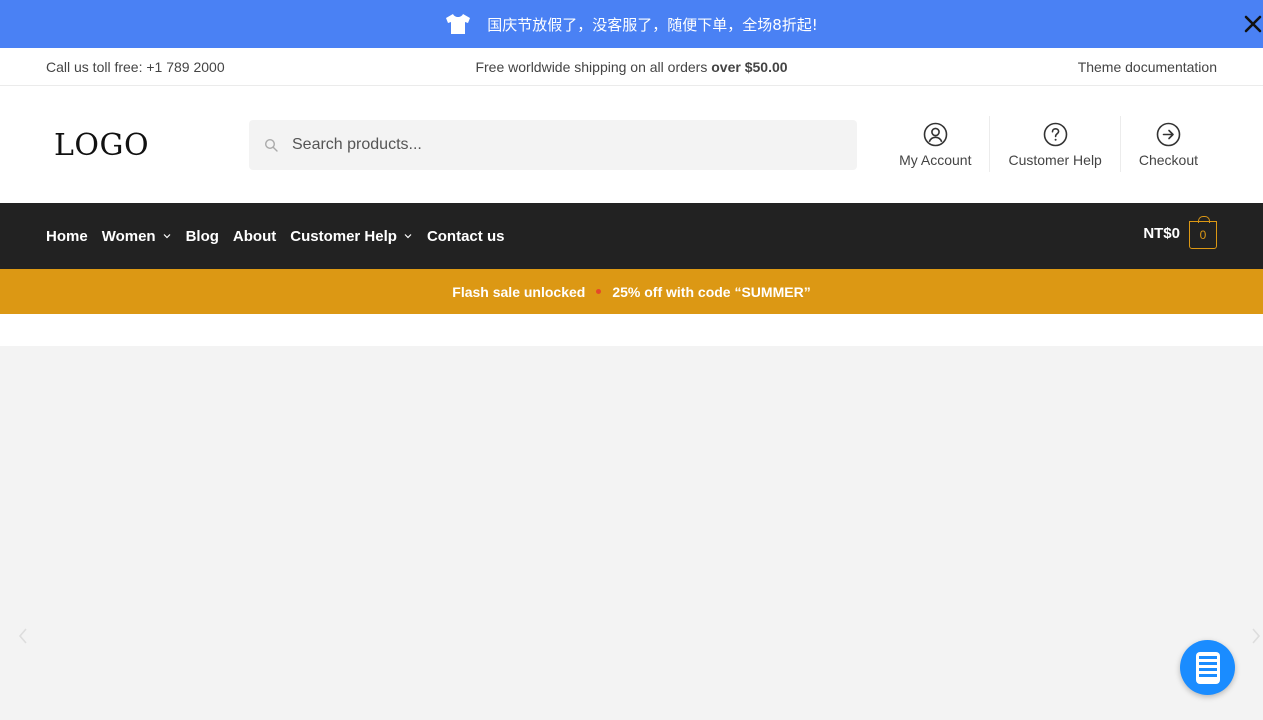  I want to click on nav-item-customer-help: Customer Help, so click(351, 236).